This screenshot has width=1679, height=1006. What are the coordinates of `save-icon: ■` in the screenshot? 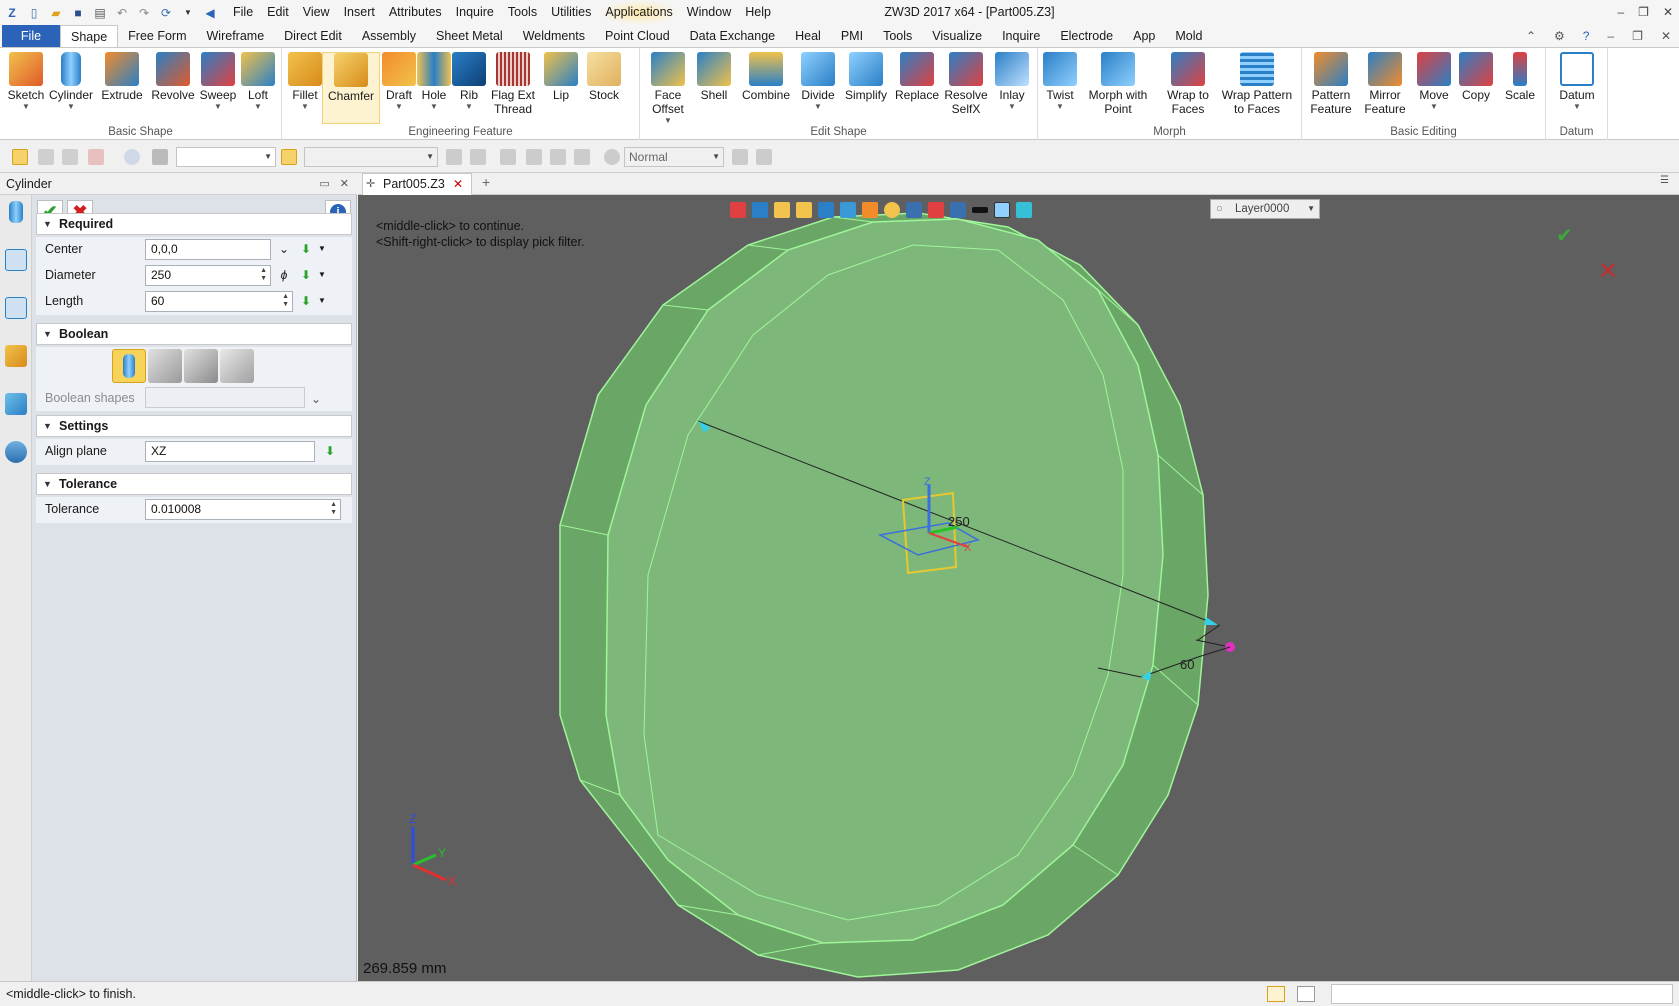 It's located at (78, 13).